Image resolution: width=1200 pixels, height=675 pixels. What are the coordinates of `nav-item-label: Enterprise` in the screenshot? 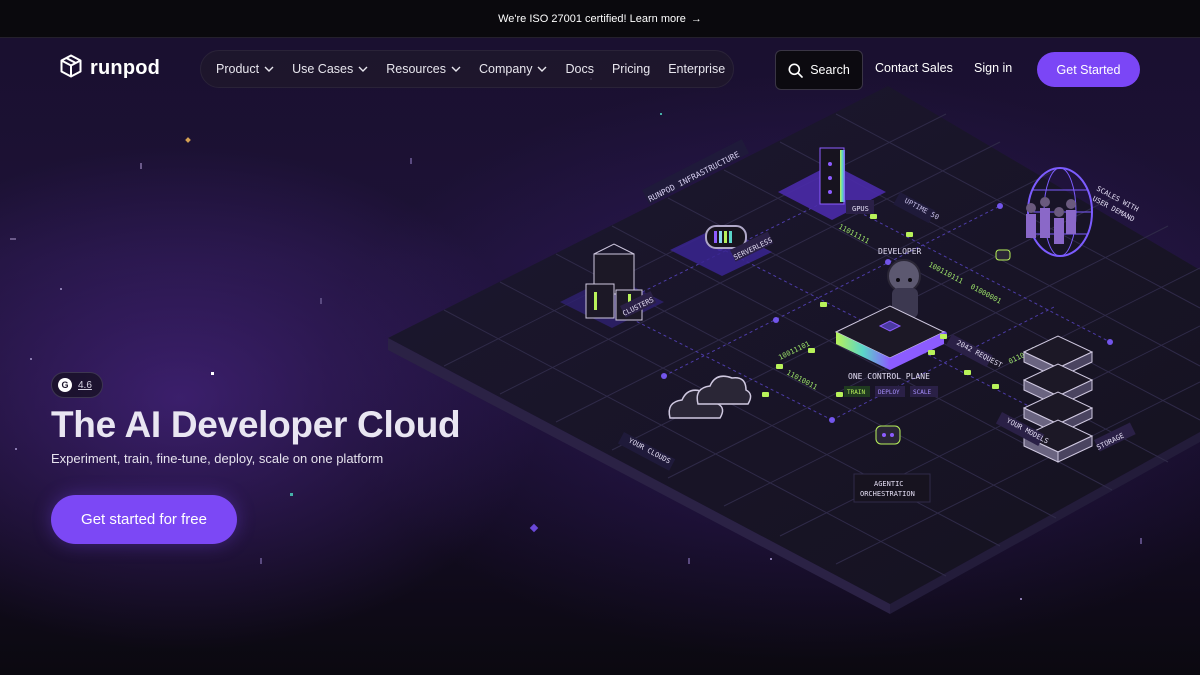 It's located at (697, 69).